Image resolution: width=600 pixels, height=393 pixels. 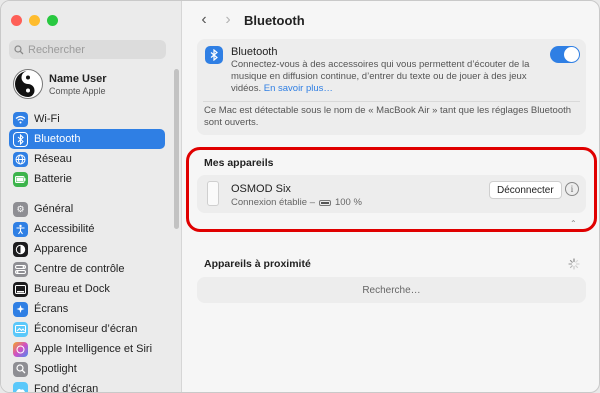 I want to click on sidebar-item-label: Wi‑Fi, so click(x=47, y=119).